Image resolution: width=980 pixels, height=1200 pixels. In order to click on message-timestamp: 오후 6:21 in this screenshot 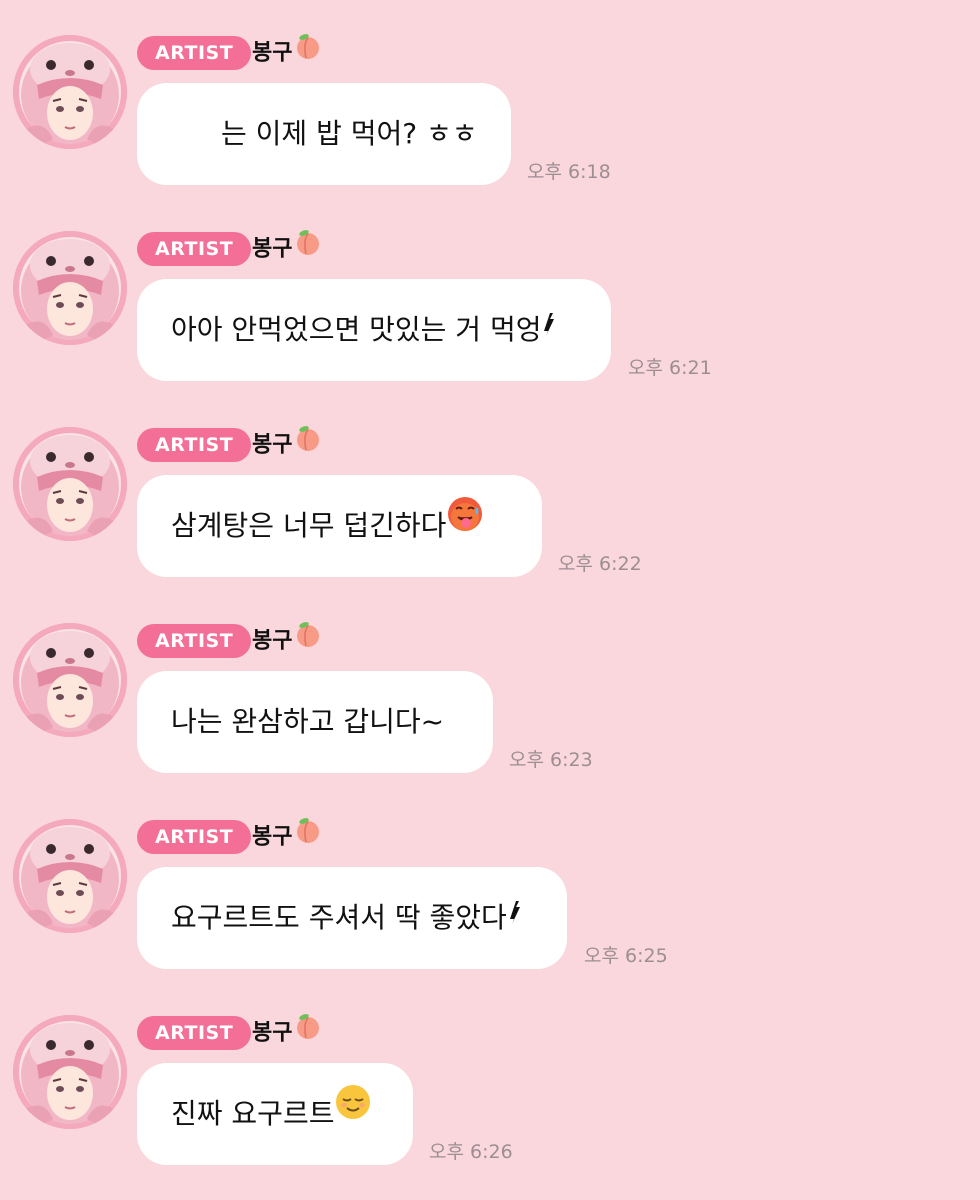, I will do `click(670, 368)`.